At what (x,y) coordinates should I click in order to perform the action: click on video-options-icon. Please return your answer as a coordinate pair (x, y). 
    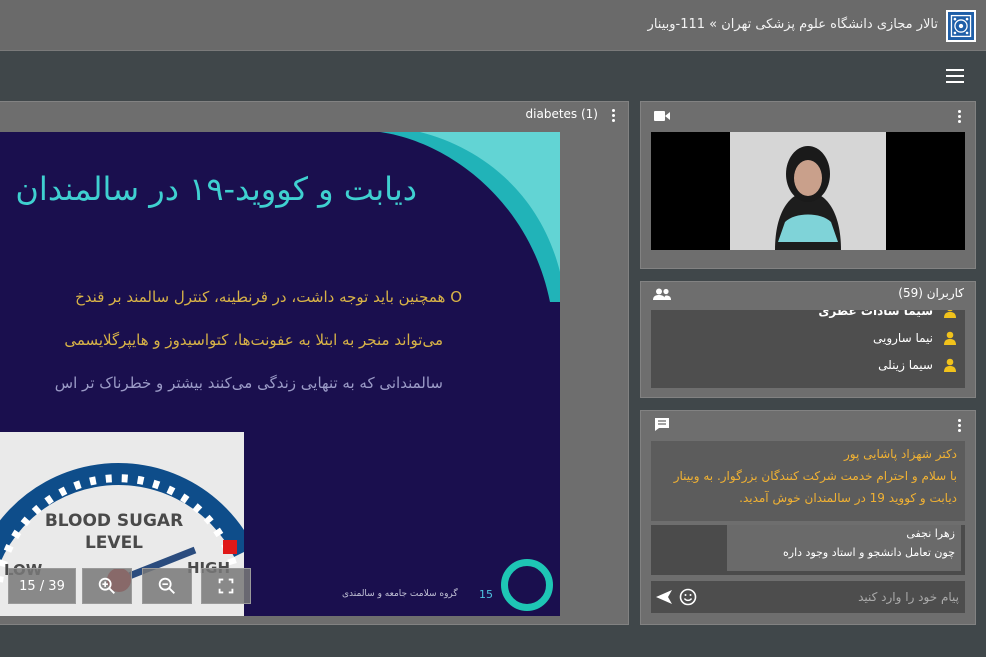
    Looking at the image, I should click on (960, 117).